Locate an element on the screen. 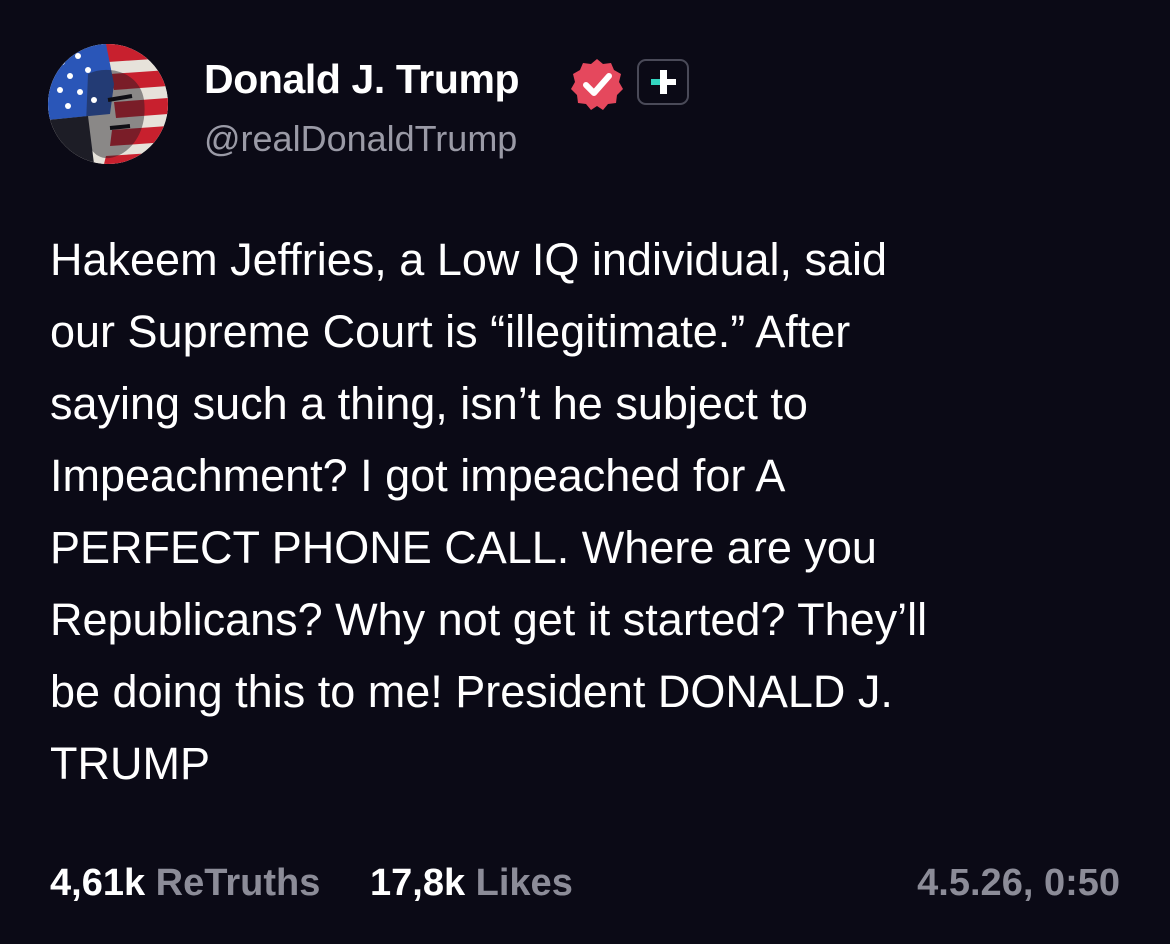 The height and width of the screenshot is (944, 1170). post-text-line: be doing this to me! President DONALD J. is located at coordinates (471, 691).